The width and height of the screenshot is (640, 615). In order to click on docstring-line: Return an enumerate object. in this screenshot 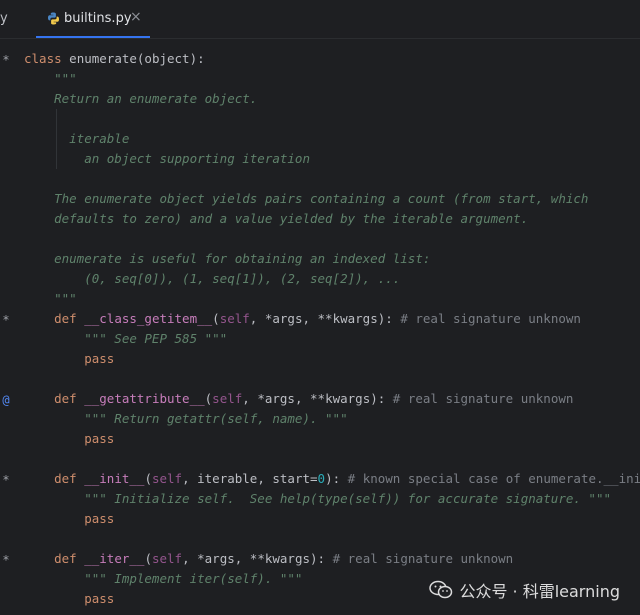, I will do `click(141, 98)`.